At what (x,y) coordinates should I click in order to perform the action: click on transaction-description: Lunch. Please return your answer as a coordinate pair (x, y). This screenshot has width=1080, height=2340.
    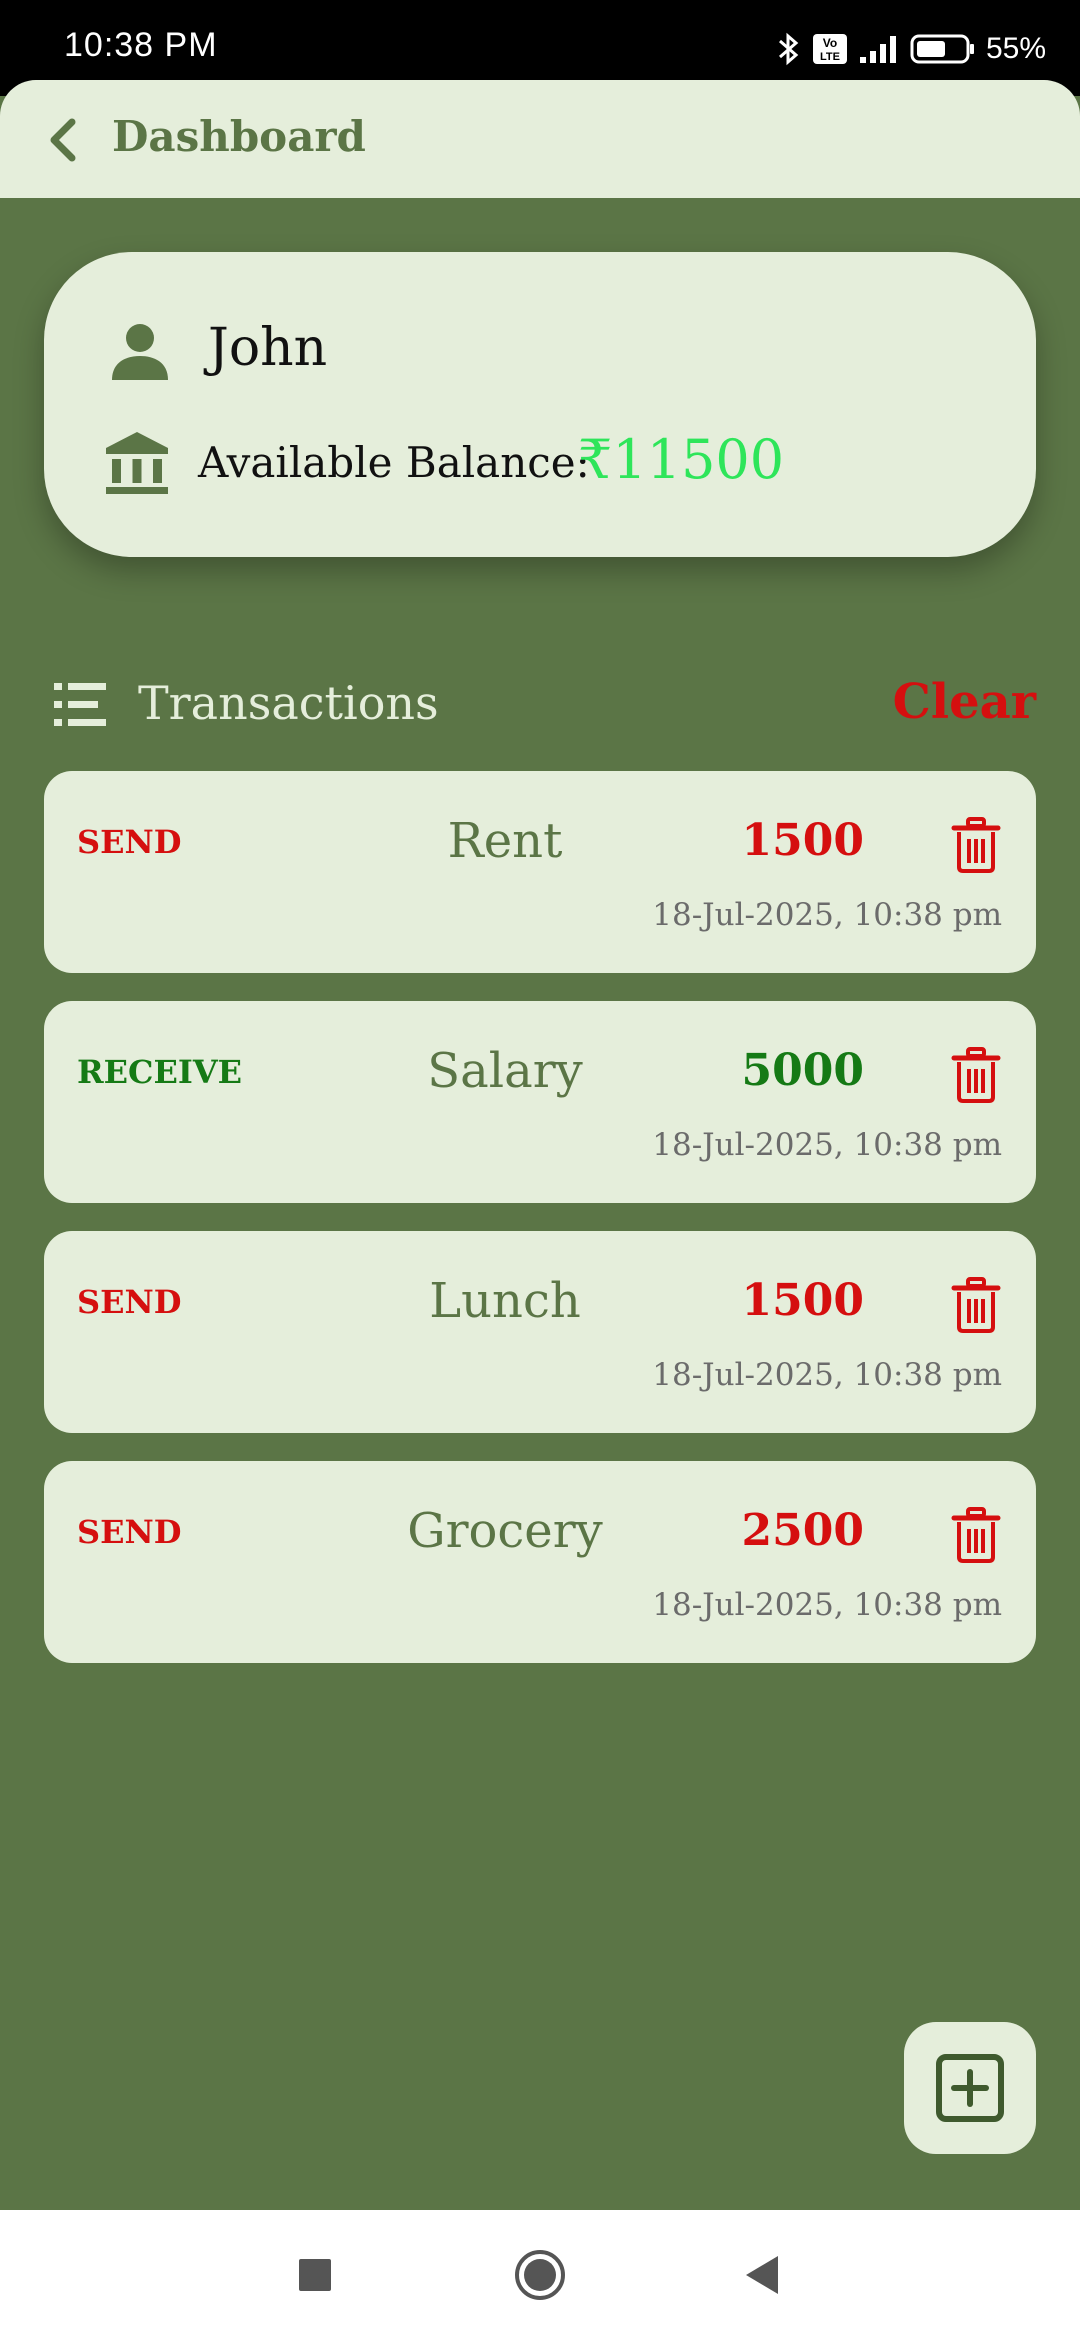
    Looking at the image, I should click on (505, 1301).